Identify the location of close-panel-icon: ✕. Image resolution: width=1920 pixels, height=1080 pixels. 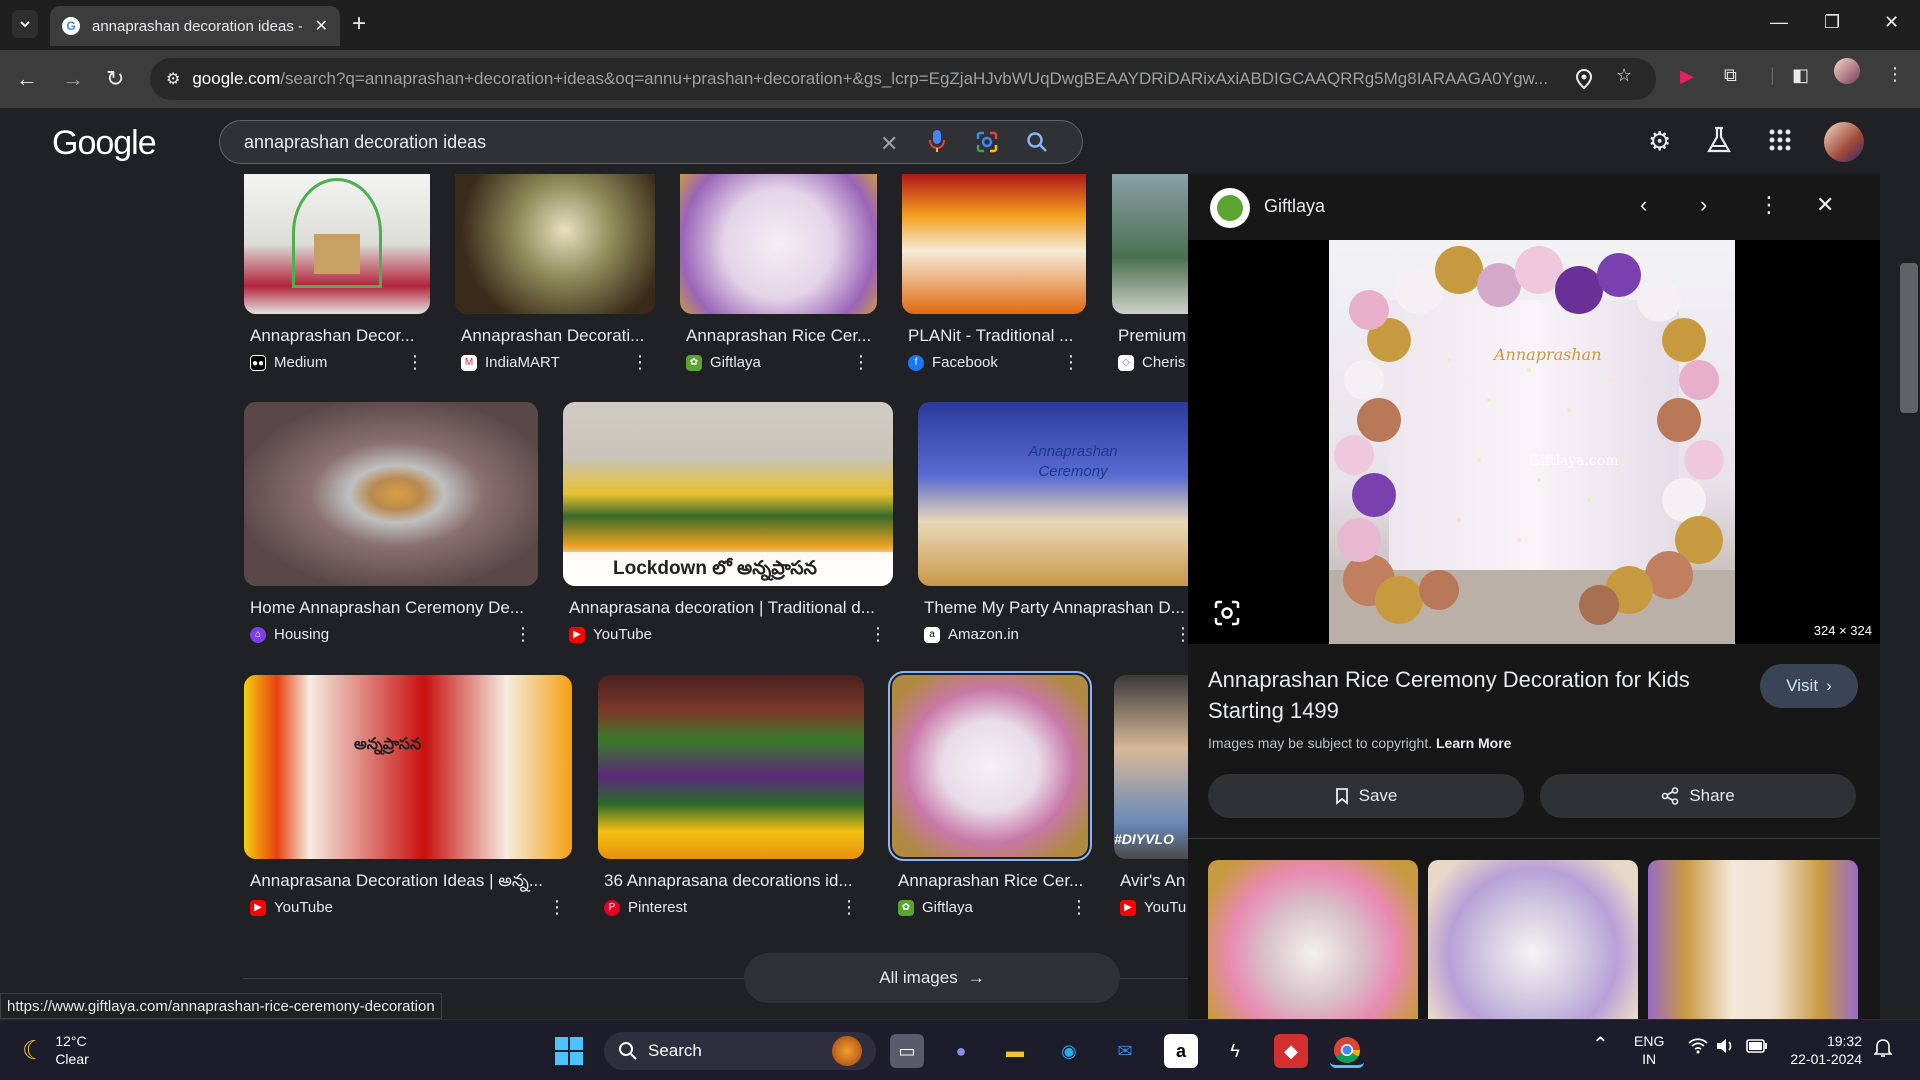
(1825, 205).